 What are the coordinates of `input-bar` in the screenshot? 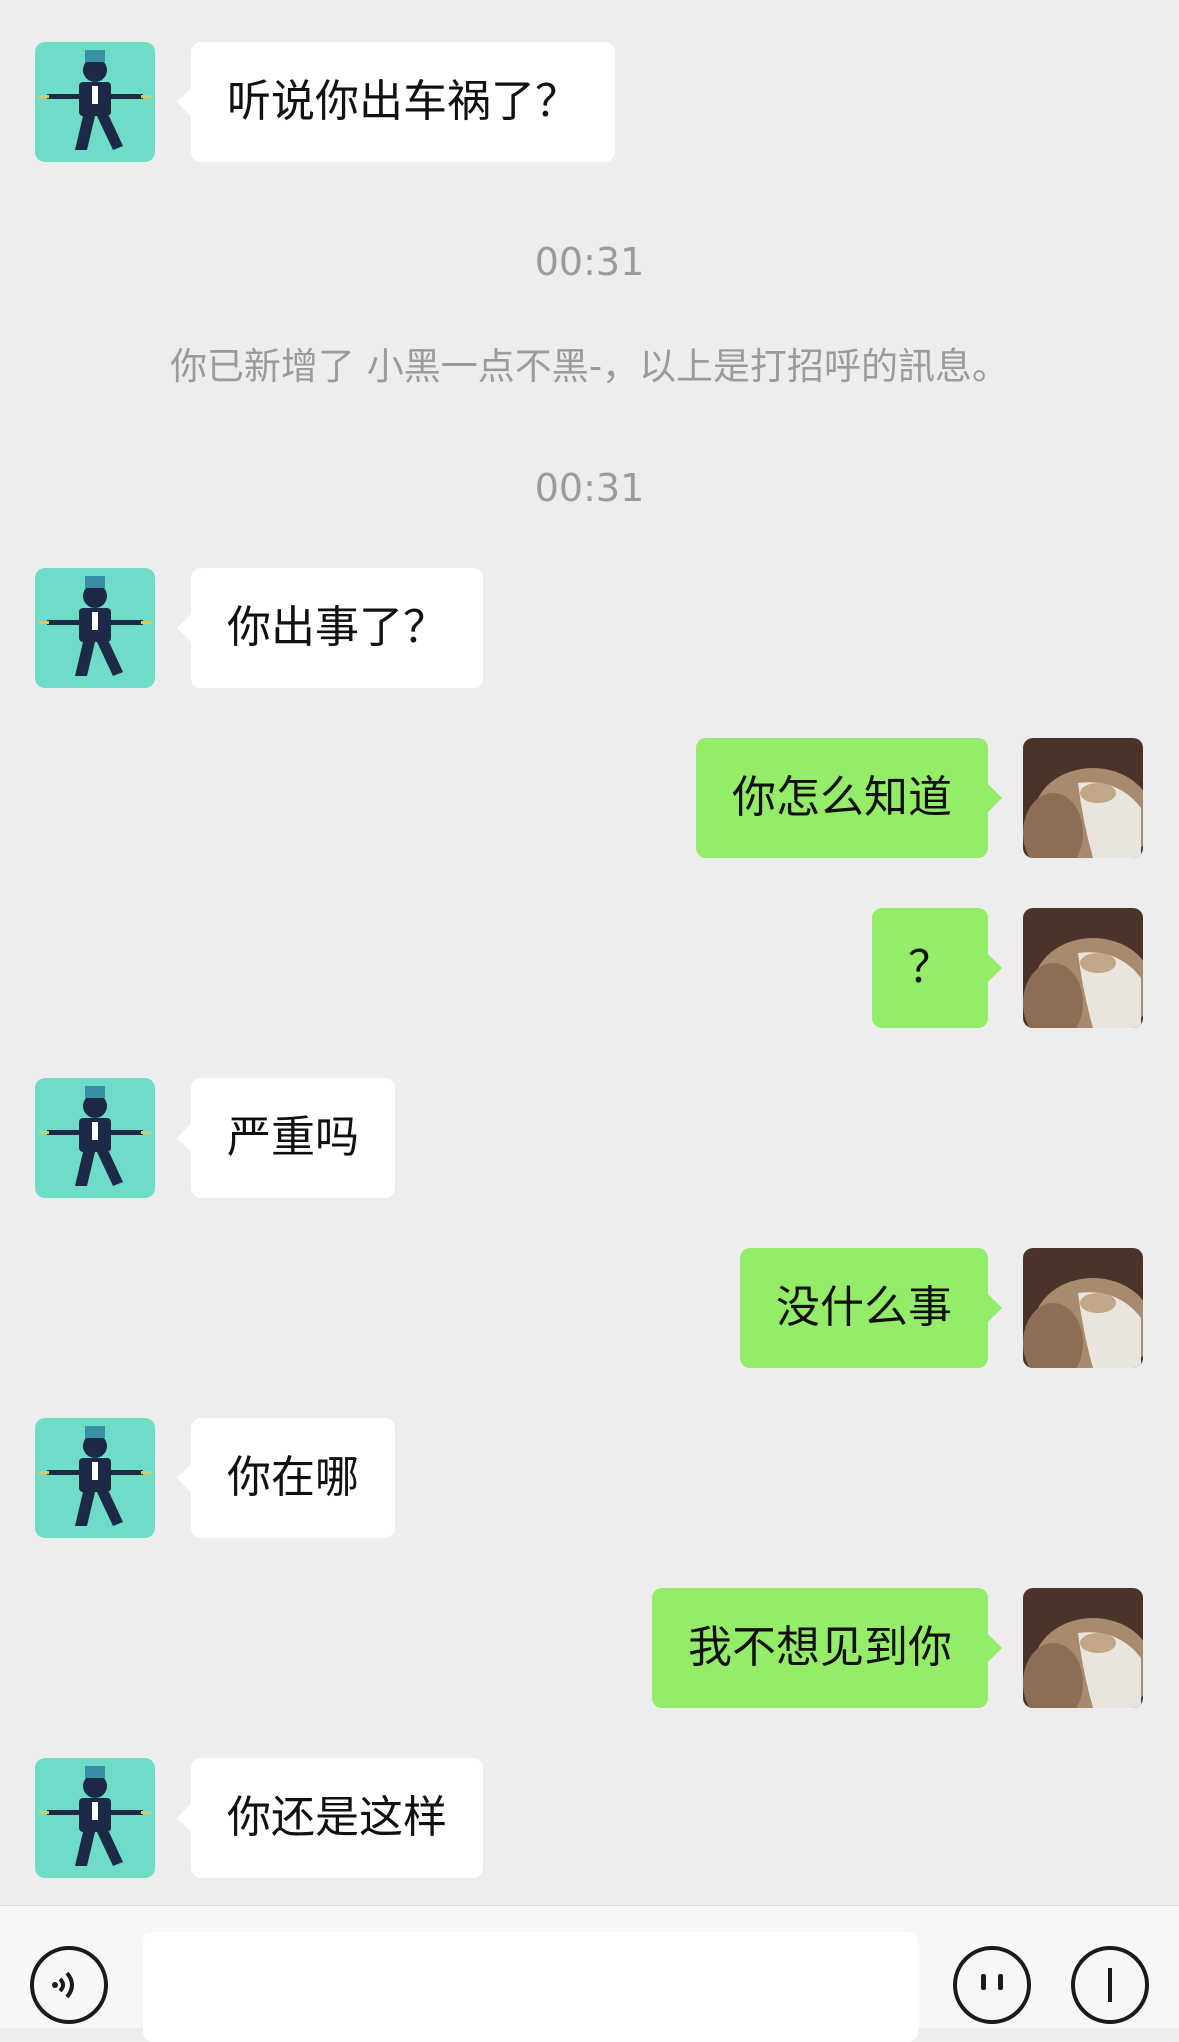 It's located at (589, 1973).